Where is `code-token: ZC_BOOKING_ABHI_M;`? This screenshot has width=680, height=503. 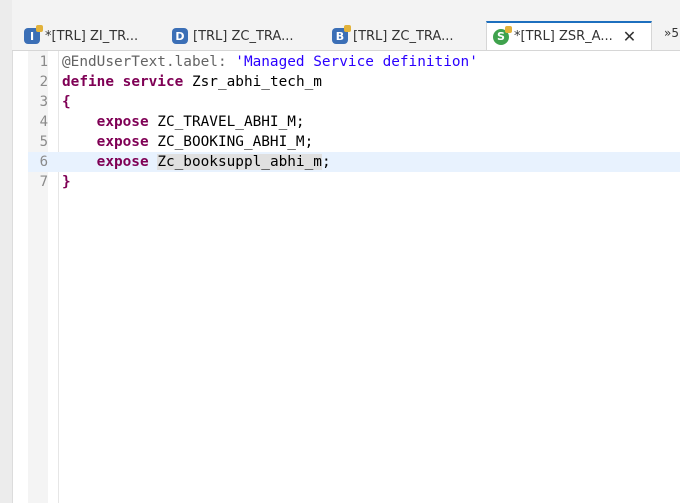 code-token: ZC_BOOKING_ABHI_M; is located at coordinates (231, 142).